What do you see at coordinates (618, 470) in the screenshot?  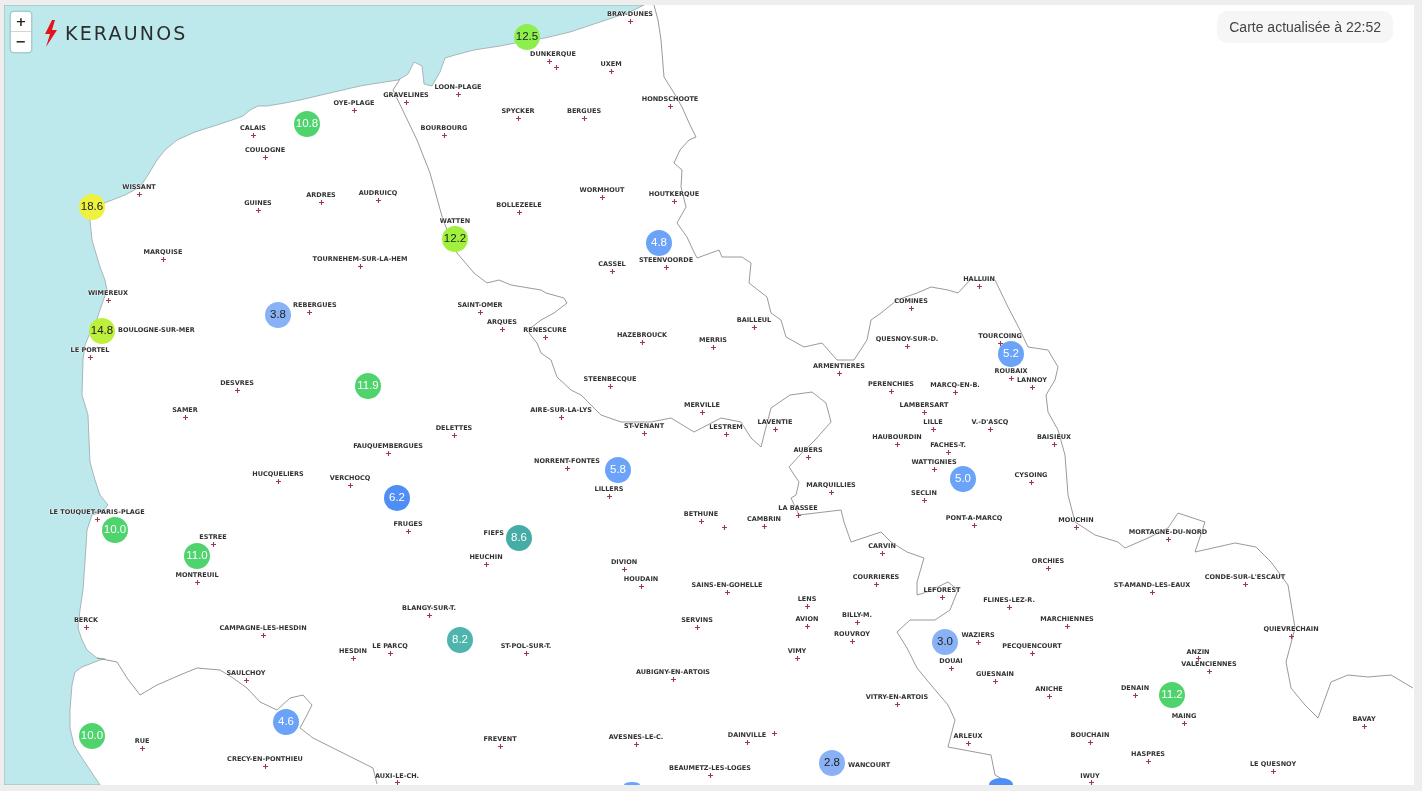 I see `value-marker: 5.8` at bounding box center [618, 470].